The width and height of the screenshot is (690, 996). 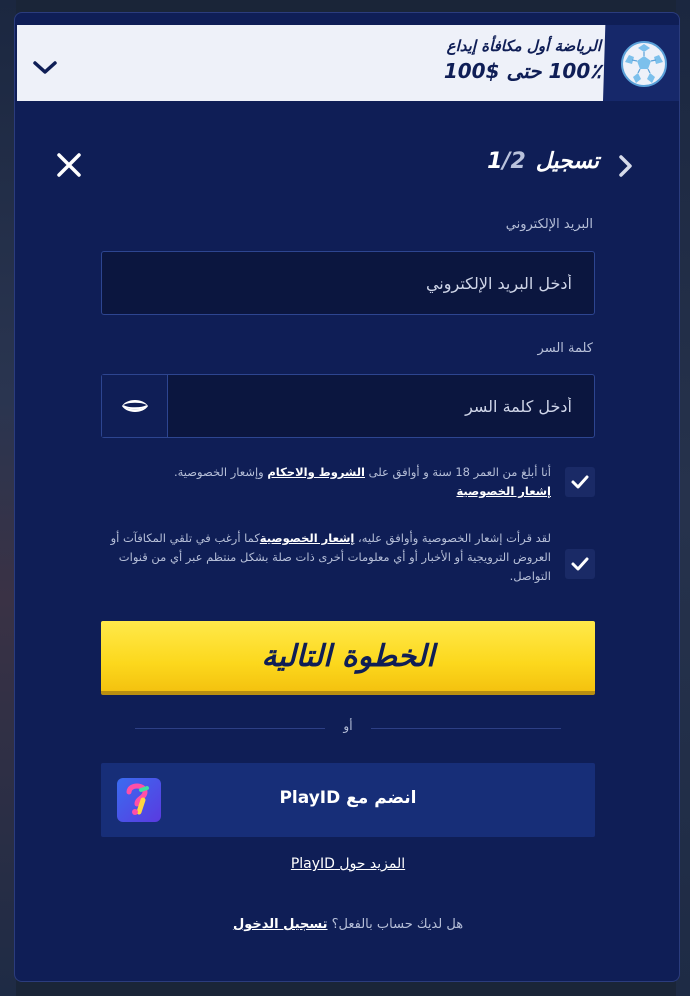 What do you see at coordinates (45, 68) in the screenshot?
I see `chevron-down-icon` at bounding box center [45, 68].